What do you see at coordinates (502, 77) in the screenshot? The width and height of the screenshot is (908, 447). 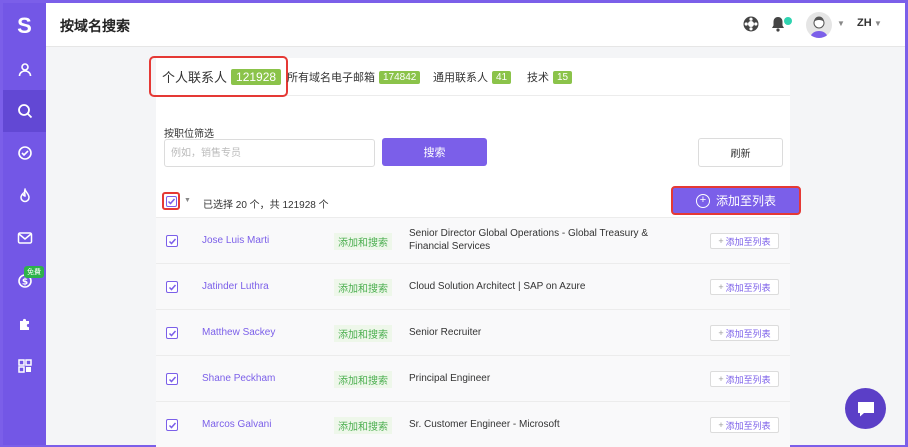 I see `tab-count: 41` at bounding box center [502, 77].